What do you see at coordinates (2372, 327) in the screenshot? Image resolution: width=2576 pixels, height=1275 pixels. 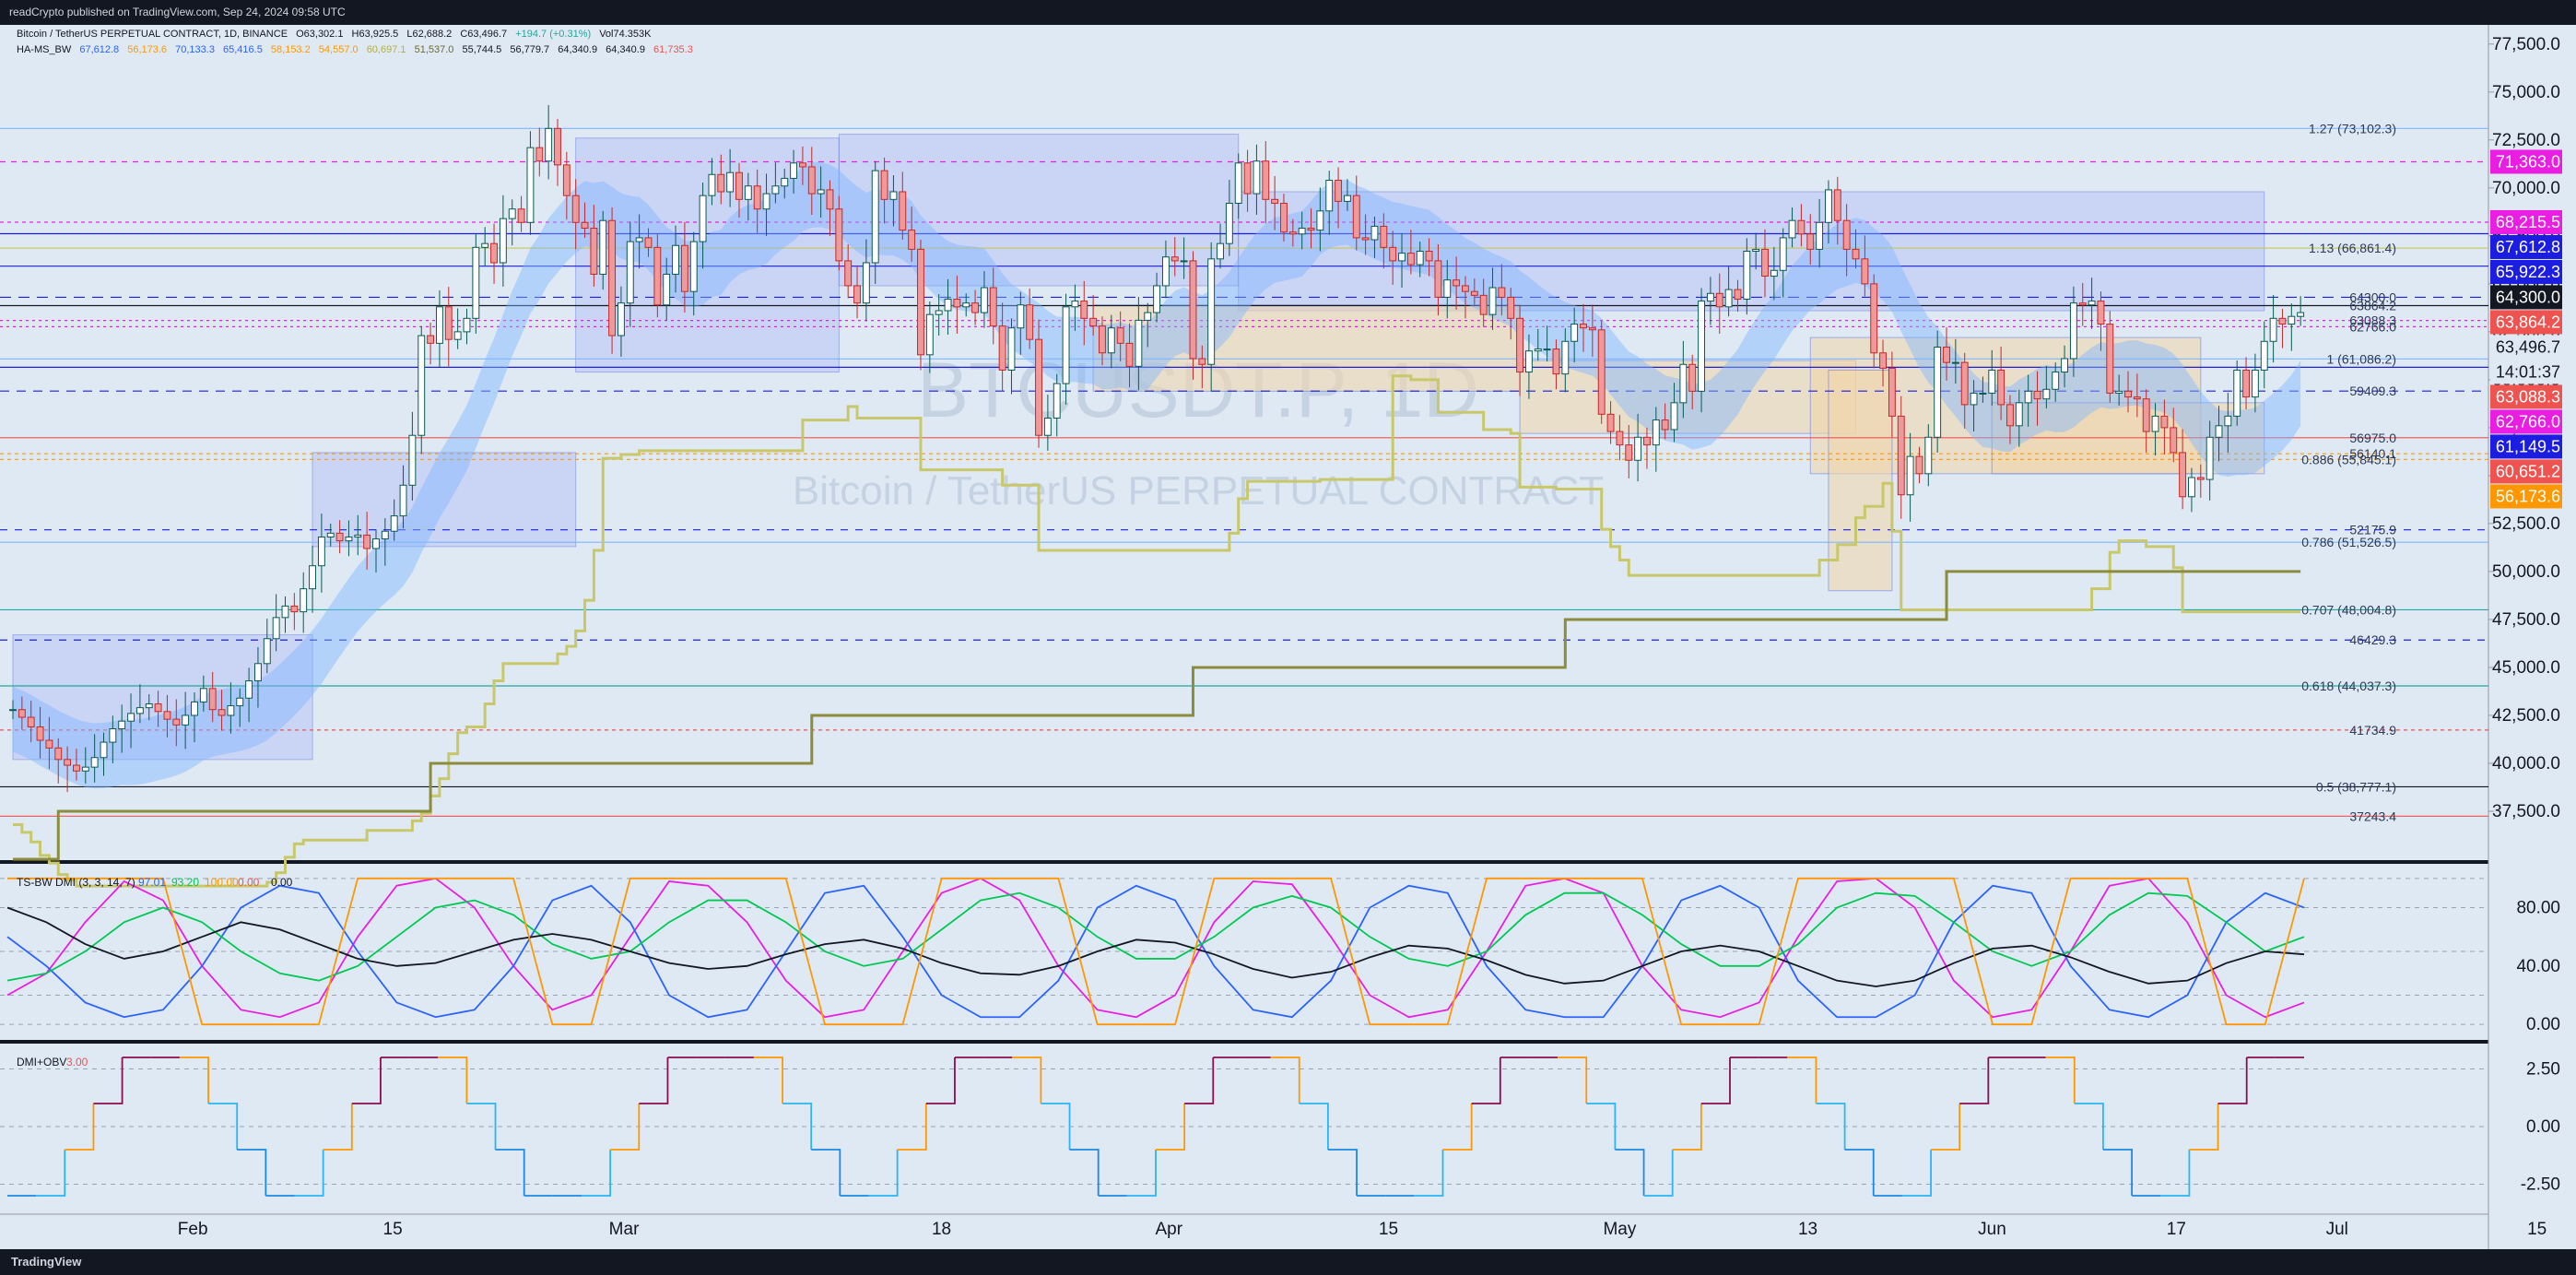 I see `level-label: 62766.0` at bounding box center [2372, 327].